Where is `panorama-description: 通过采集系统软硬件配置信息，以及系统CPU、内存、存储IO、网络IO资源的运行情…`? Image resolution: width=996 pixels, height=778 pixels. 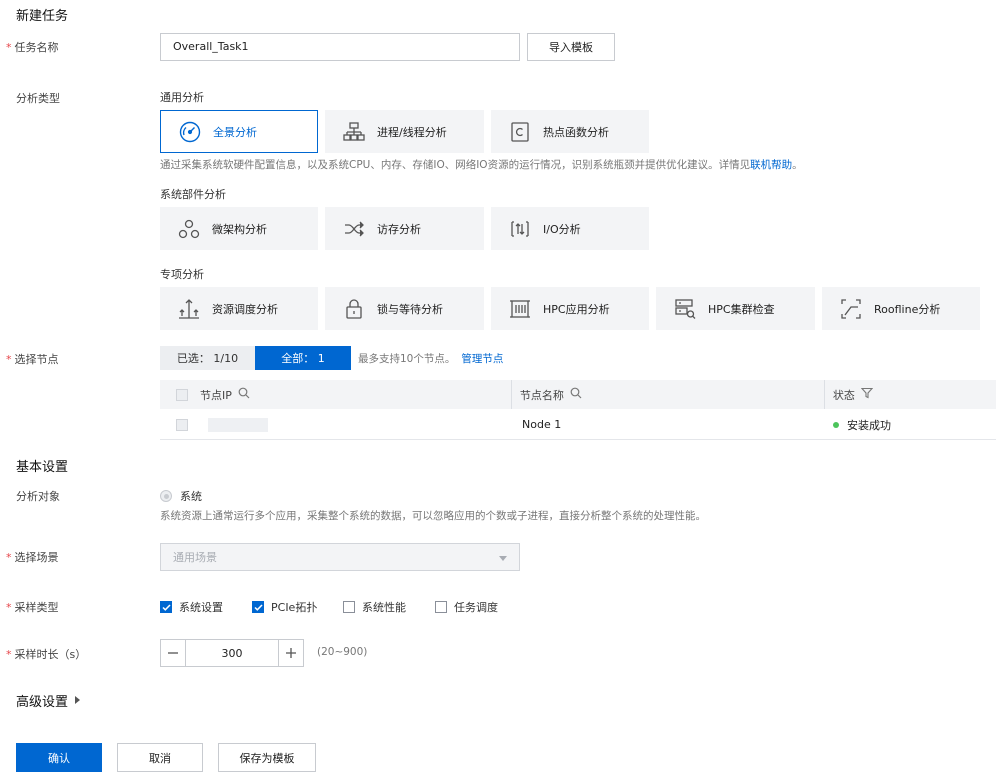 panorama-description: 通过采集系统软硬件配置信息，以及系统CPU、内存、存储IO、网络IO资源的运行情… is located at coordinates (481, 165).